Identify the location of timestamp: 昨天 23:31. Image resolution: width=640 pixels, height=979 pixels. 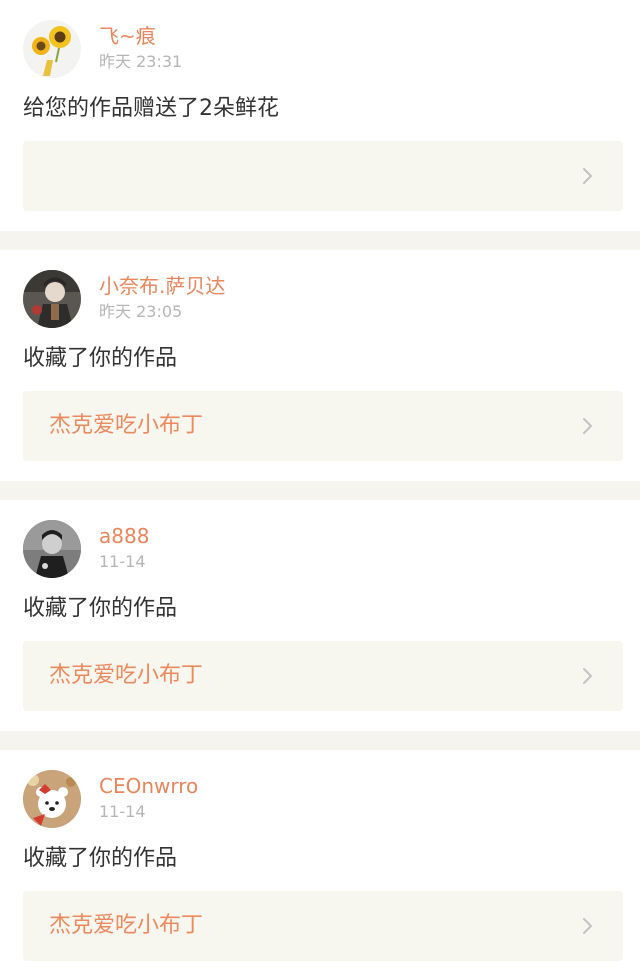
(141, 61).